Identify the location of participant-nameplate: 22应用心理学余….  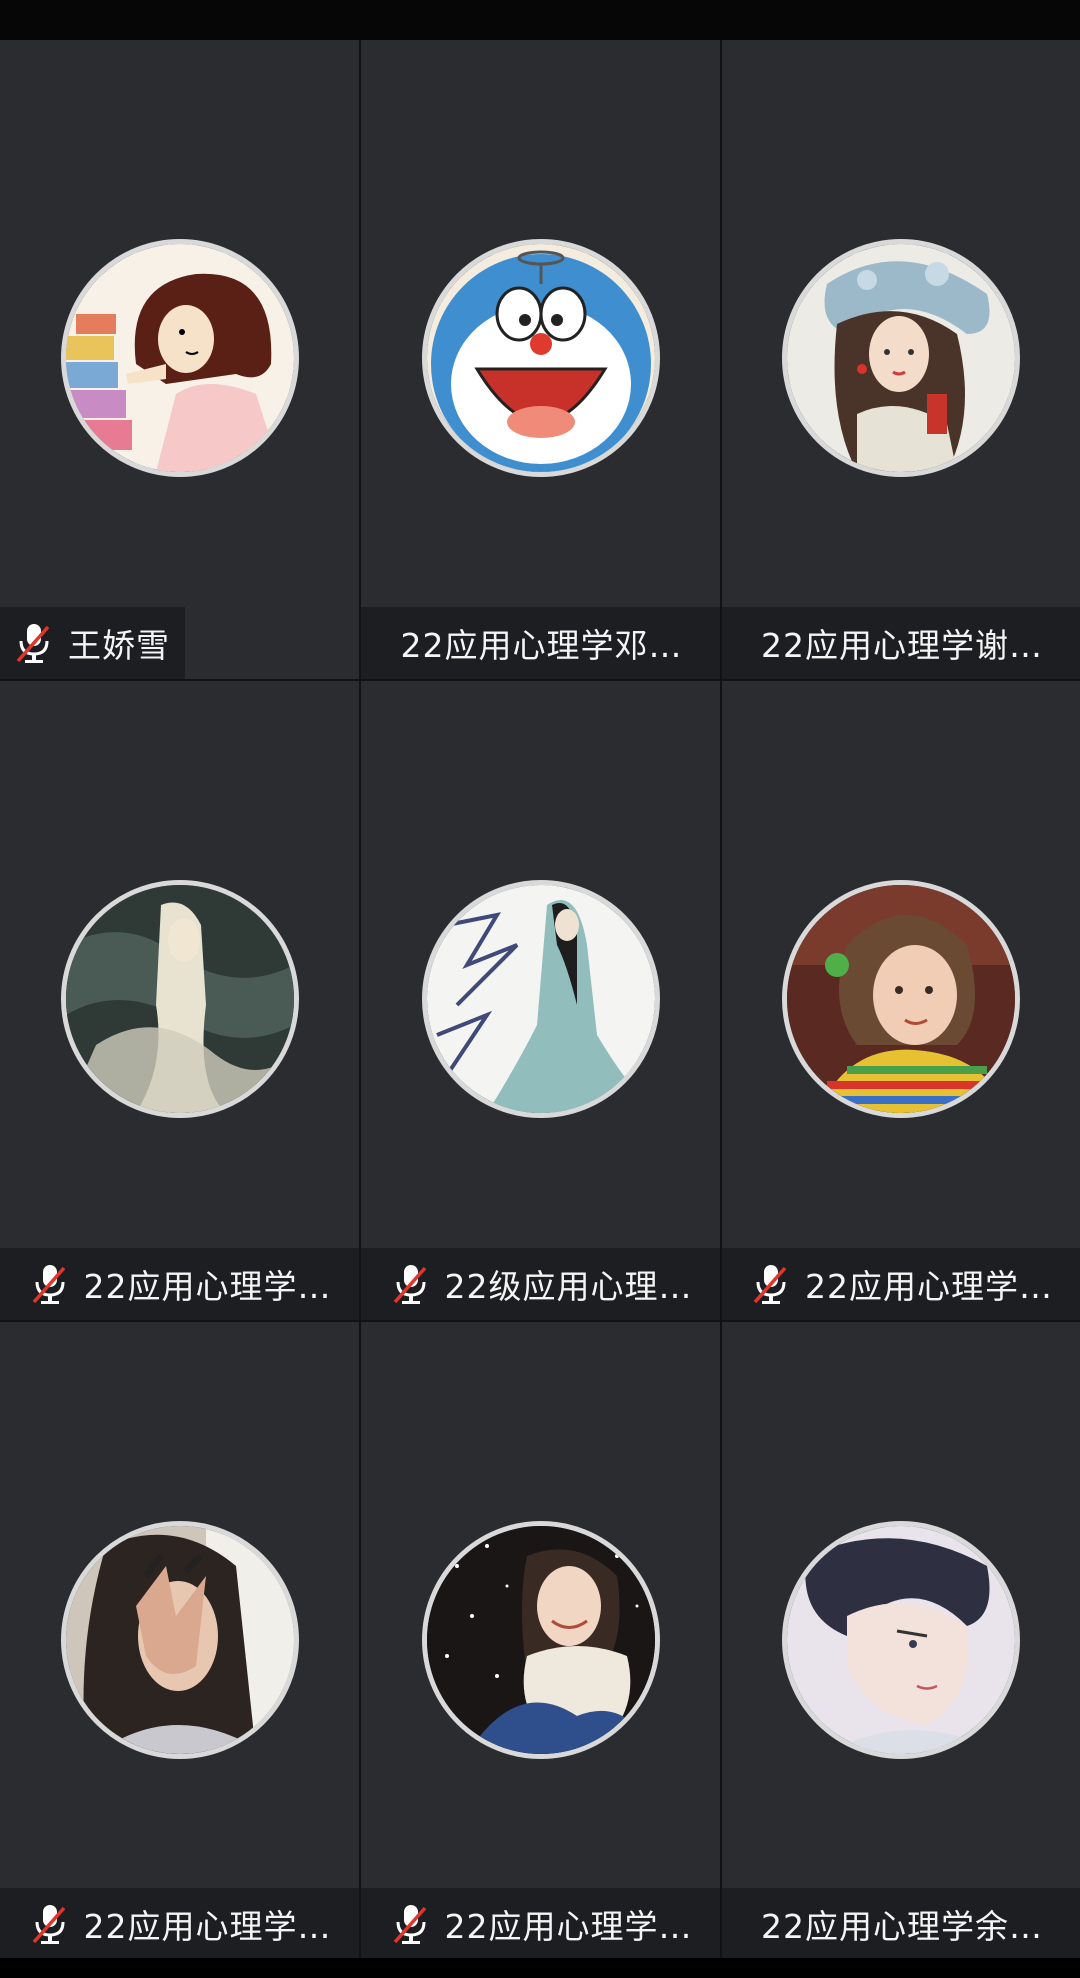
(901, 1924).